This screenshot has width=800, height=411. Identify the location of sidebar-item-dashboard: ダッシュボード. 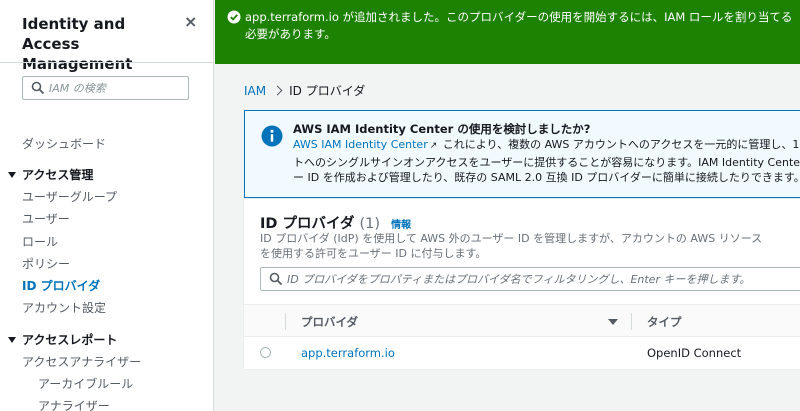
(64, 143).